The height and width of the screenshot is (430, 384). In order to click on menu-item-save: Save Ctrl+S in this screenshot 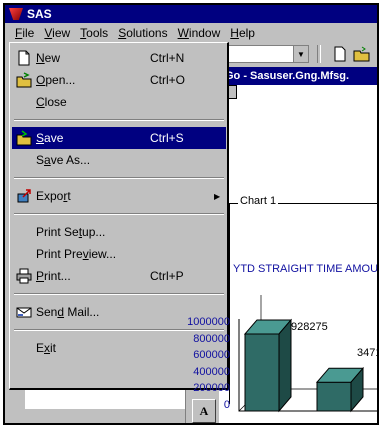, I will do `click(119, 138)`.